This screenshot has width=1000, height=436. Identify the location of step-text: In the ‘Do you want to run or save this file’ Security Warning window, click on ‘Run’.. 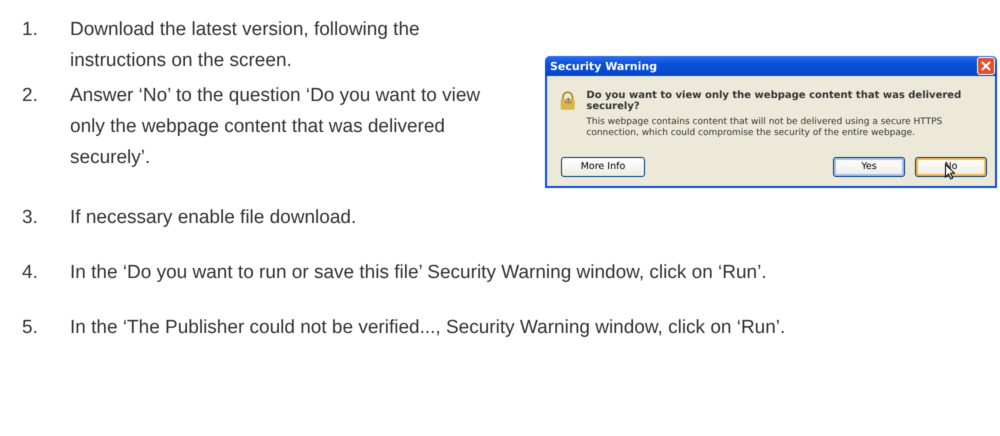
(419, 272).